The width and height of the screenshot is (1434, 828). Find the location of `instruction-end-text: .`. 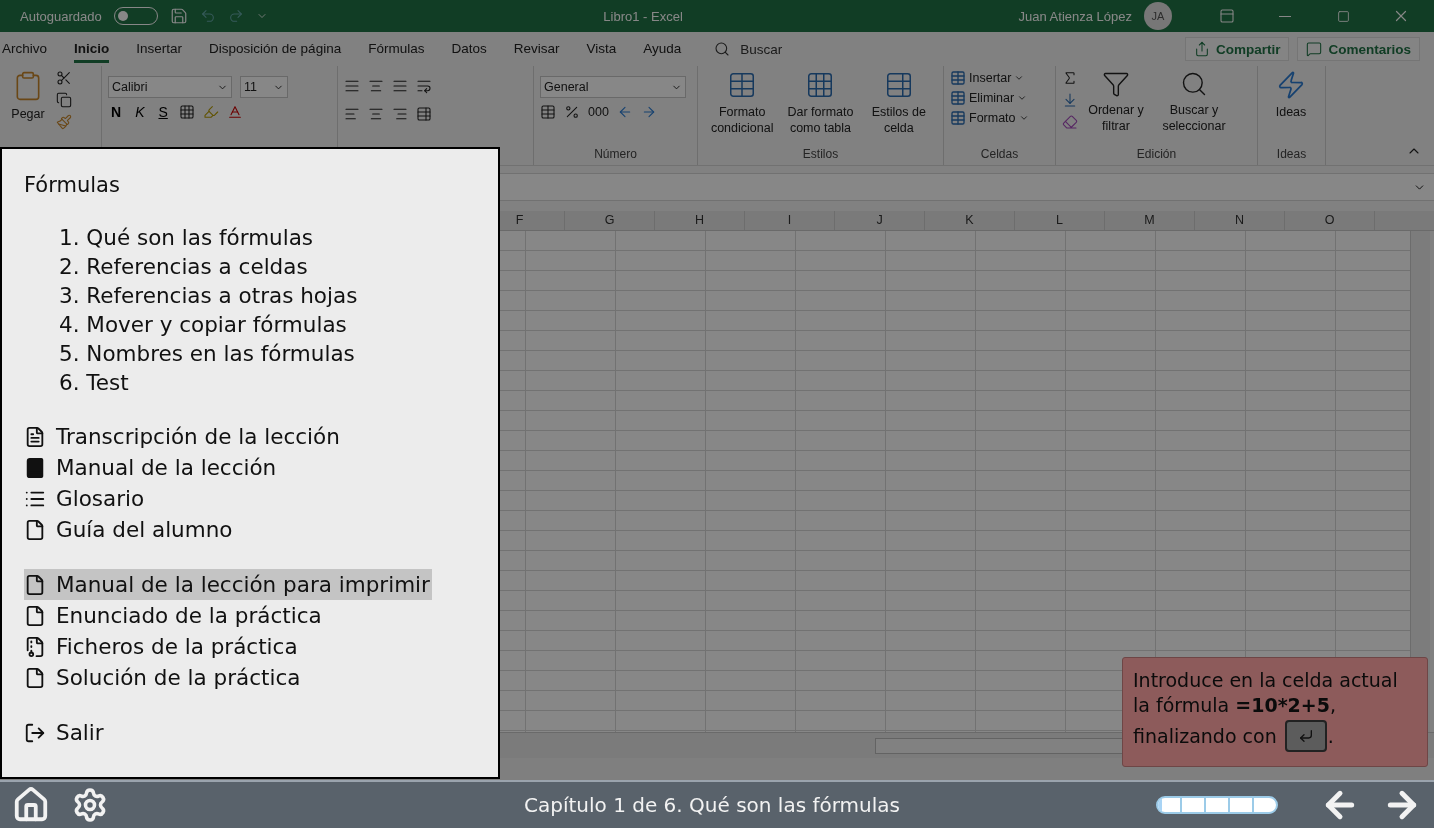

instruction-end-text: . is located at coordinates (1330, 736).